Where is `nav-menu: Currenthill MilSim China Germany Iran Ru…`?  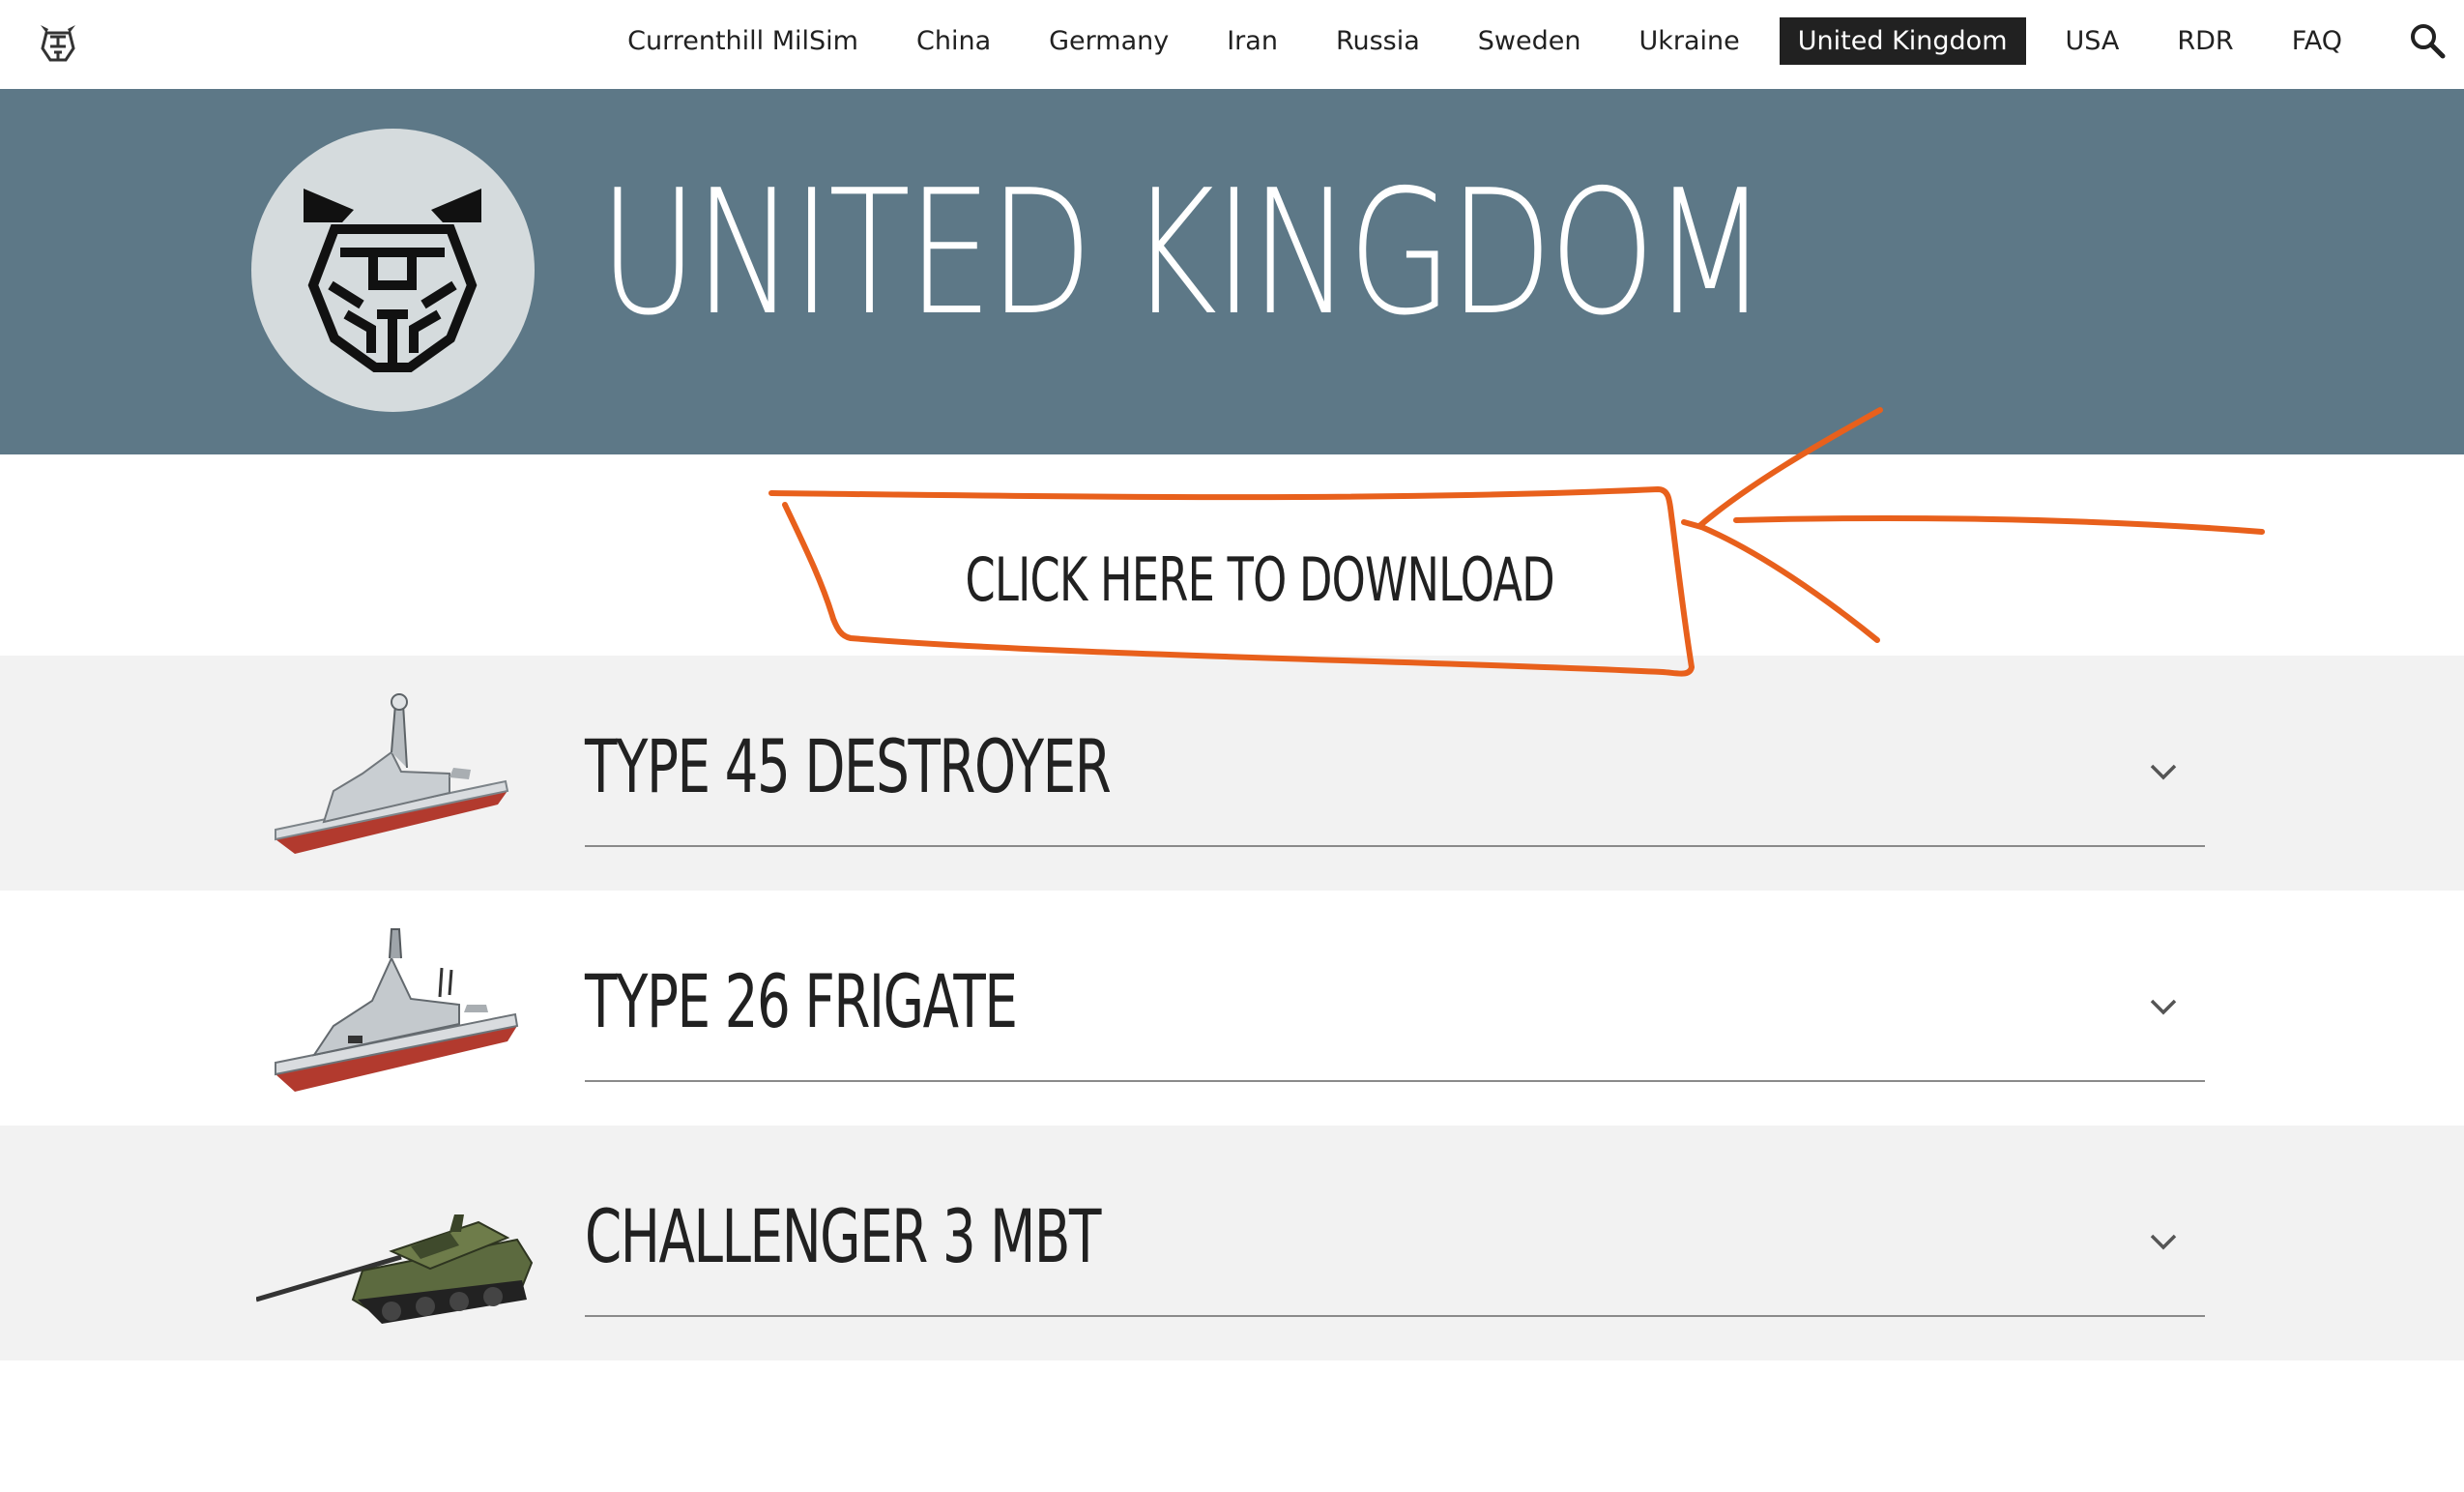
nav-menu: Currenthill MilSim China Germany Iran Ru… is located at coordinates (1531, 40).